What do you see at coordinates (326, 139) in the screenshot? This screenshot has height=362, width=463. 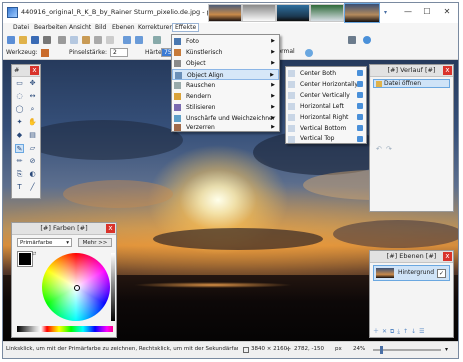 I see `align-vertical-top: Vertical Top` at bounding box center [326, 139].